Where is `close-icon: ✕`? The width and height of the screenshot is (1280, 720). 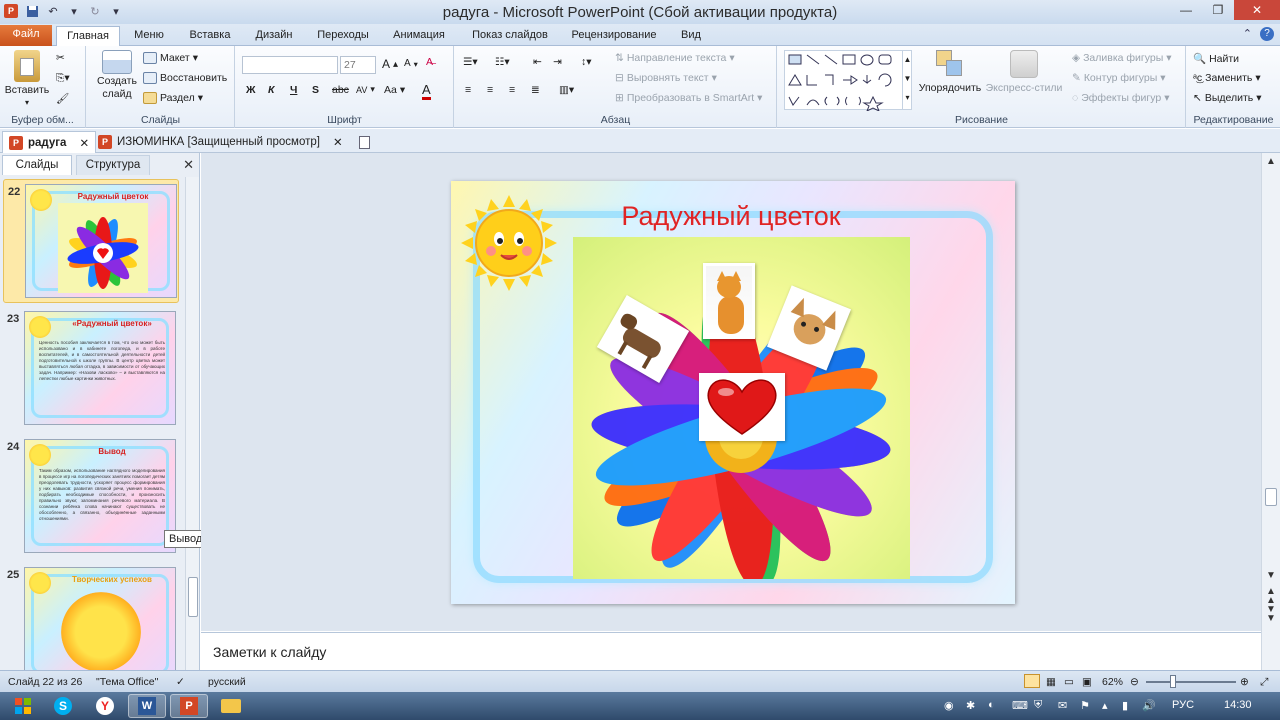
close-icon: ✕ is located at coordinates (1257, 10).